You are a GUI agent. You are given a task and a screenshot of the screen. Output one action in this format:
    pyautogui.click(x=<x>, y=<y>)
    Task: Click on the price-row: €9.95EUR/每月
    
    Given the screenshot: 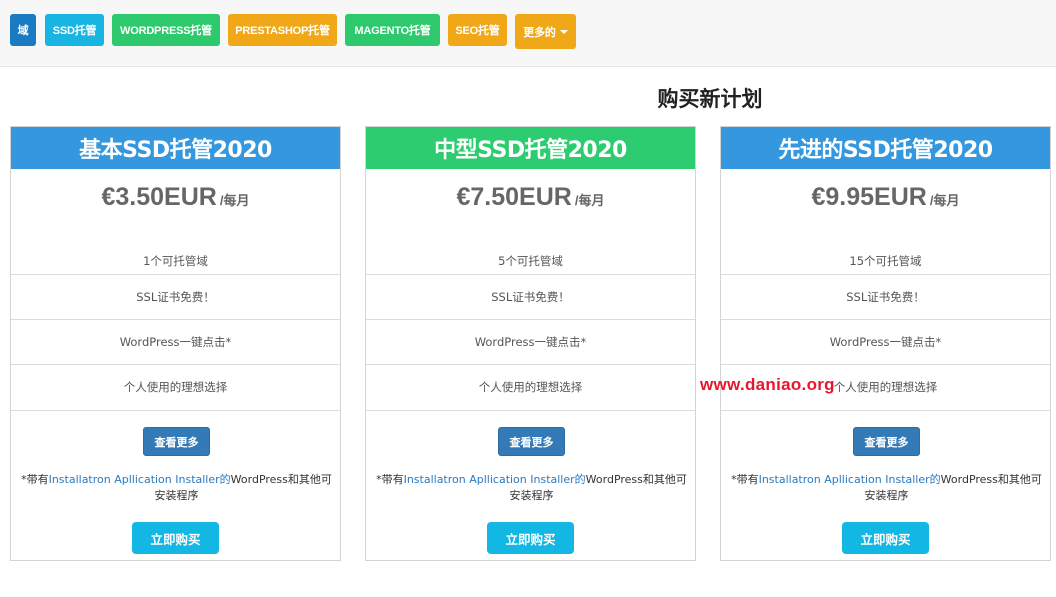 What is the action you would take?
    pyautogui.click(x=885, y=197)
    